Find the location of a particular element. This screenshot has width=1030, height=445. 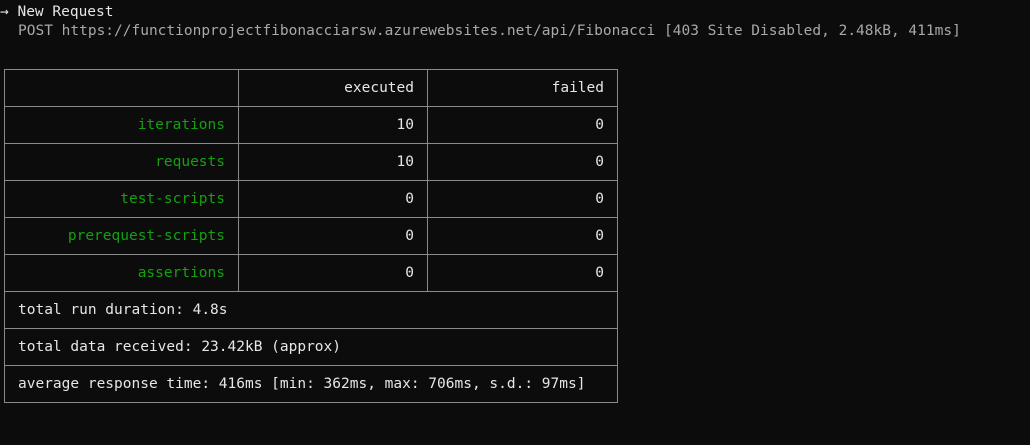

total-data-received: total data received: 23.42kB (approx) is located at coordinates (311, 347).